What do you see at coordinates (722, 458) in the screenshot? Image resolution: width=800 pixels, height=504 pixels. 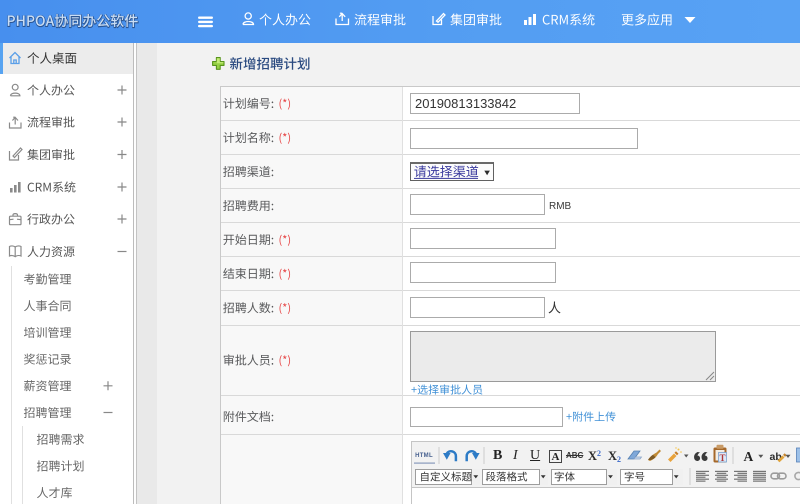 I see `svg-text: T` at bounding box center [722, 458].